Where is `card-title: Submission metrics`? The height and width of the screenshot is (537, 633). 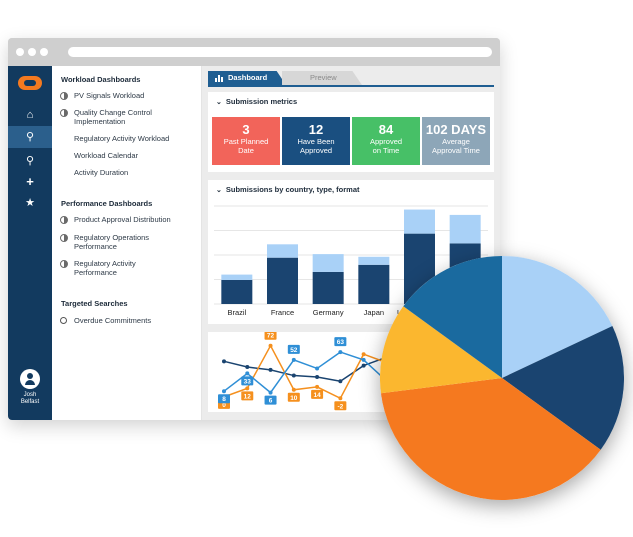
card-title: Submission metrics is located at coordinates (261, 101).